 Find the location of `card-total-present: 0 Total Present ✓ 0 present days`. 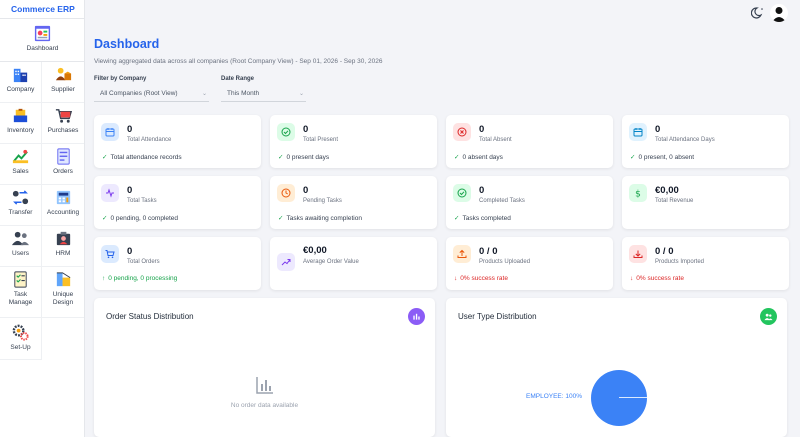

card-total-present: 0 Total Present ✓ 0 present days is located at coordinates (353, 141).